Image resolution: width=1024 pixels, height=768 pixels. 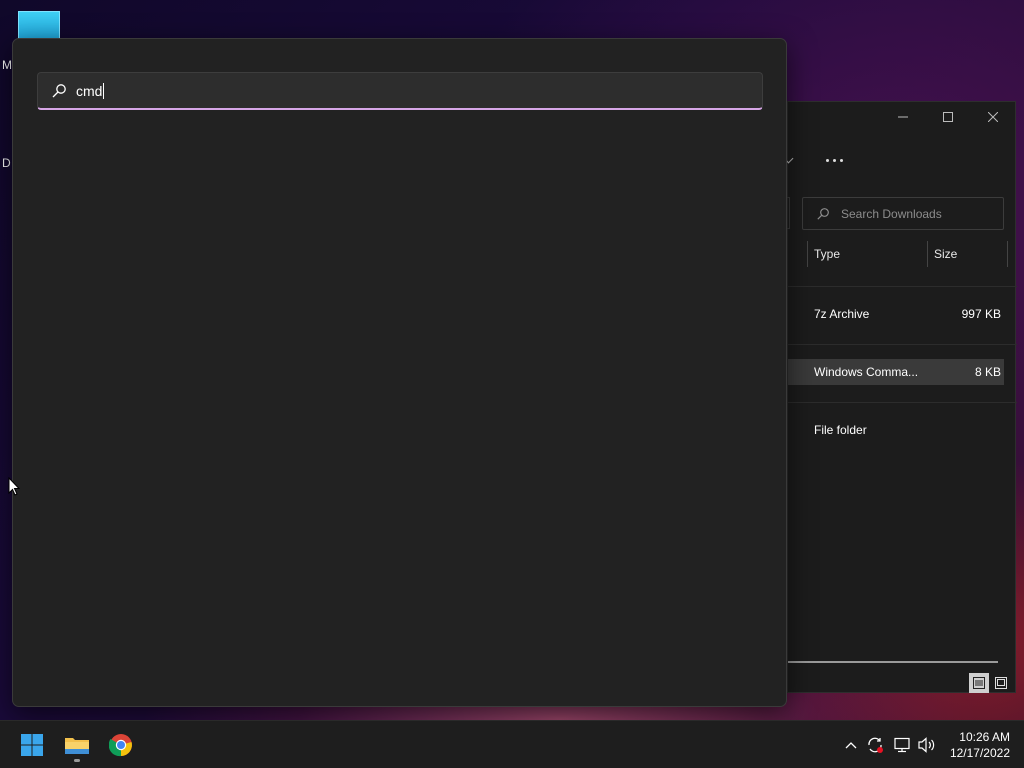 I want to click on close-button, so click(x=992, y=117).